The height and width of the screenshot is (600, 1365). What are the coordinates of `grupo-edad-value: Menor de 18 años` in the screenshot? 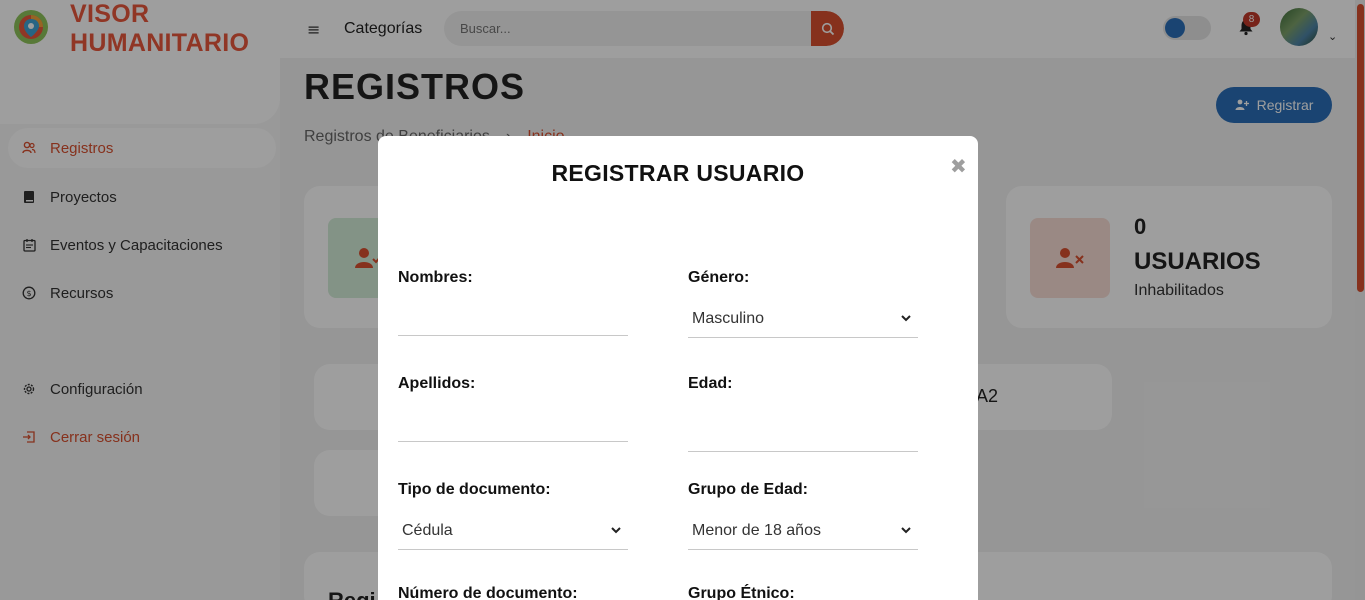 It's located at (756, 530).